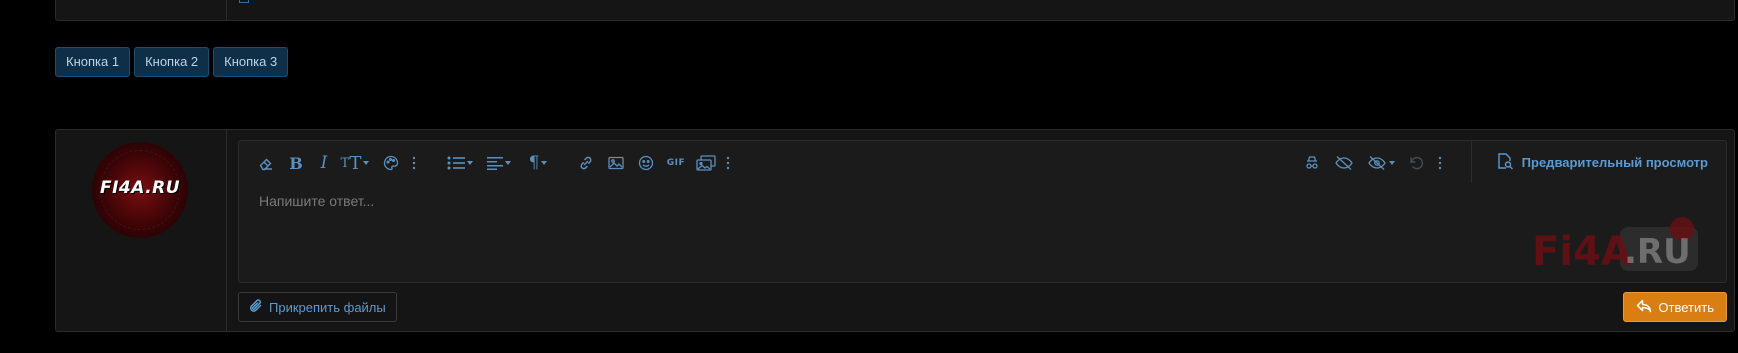 This screenshot has height=353, width=1738. Describe the element at coordinates (391, 163) in the screenshot. I see `palette-icon` at that location.